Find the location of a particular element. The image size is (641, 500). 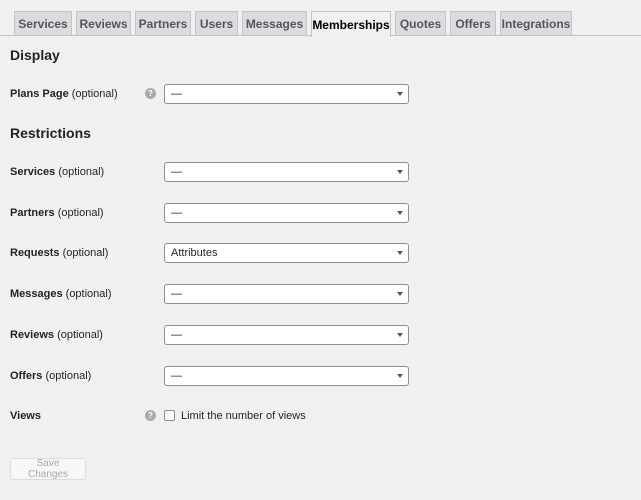

tab-users: Users is located at coordinates (216, 23).